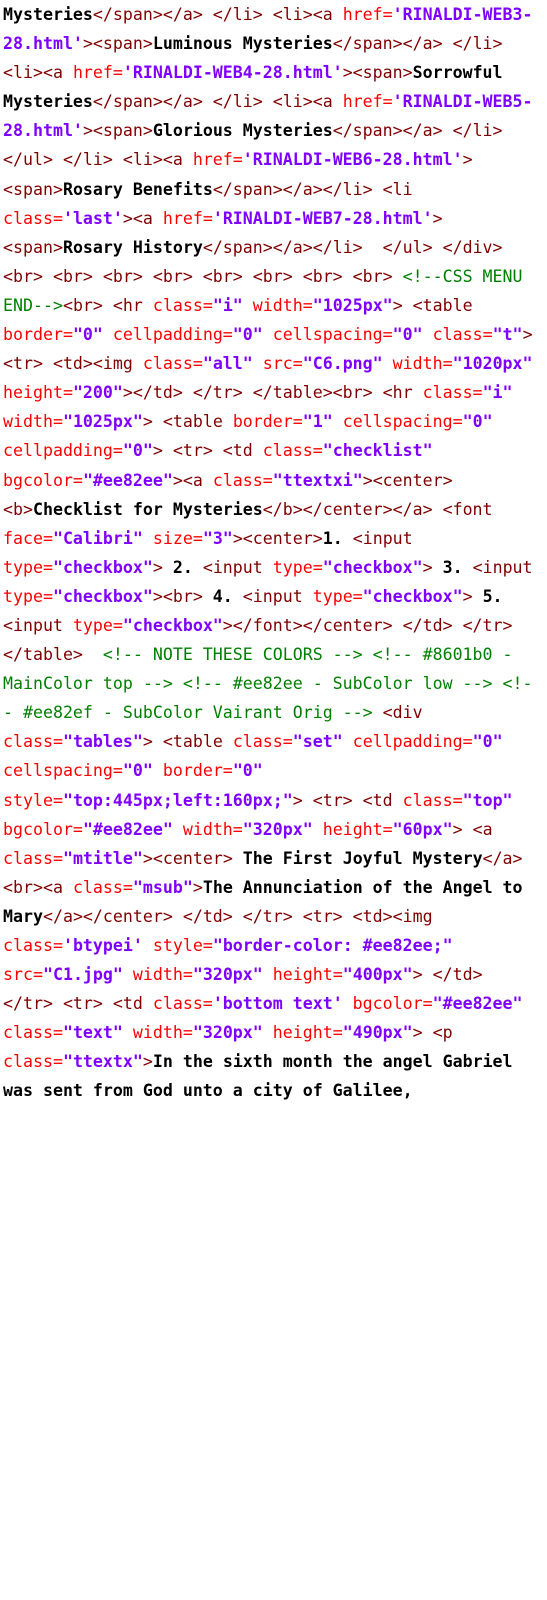  I want to click on attribute-name-token: height=, so click(352, 829).